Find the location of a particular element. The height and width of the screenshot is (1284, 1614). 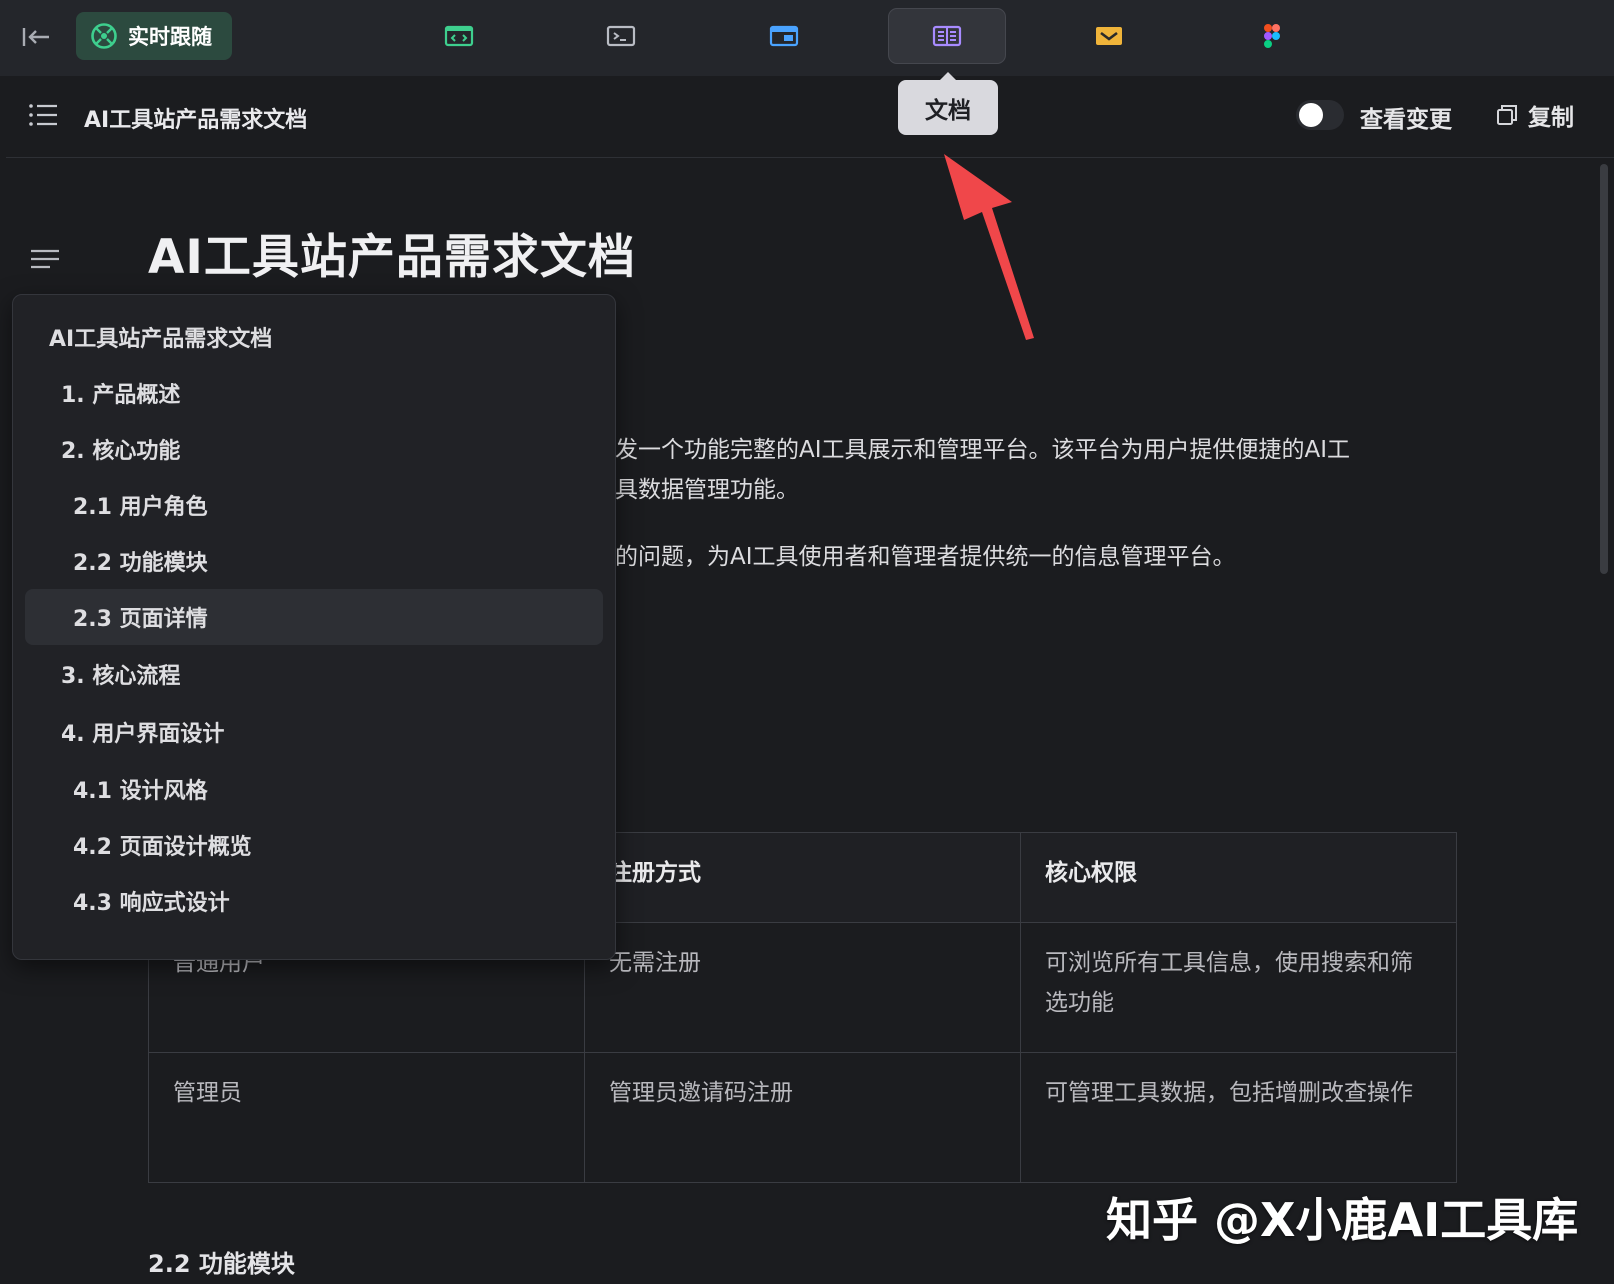

tooltip-text: 文档 is located at coordinates (948, 110).